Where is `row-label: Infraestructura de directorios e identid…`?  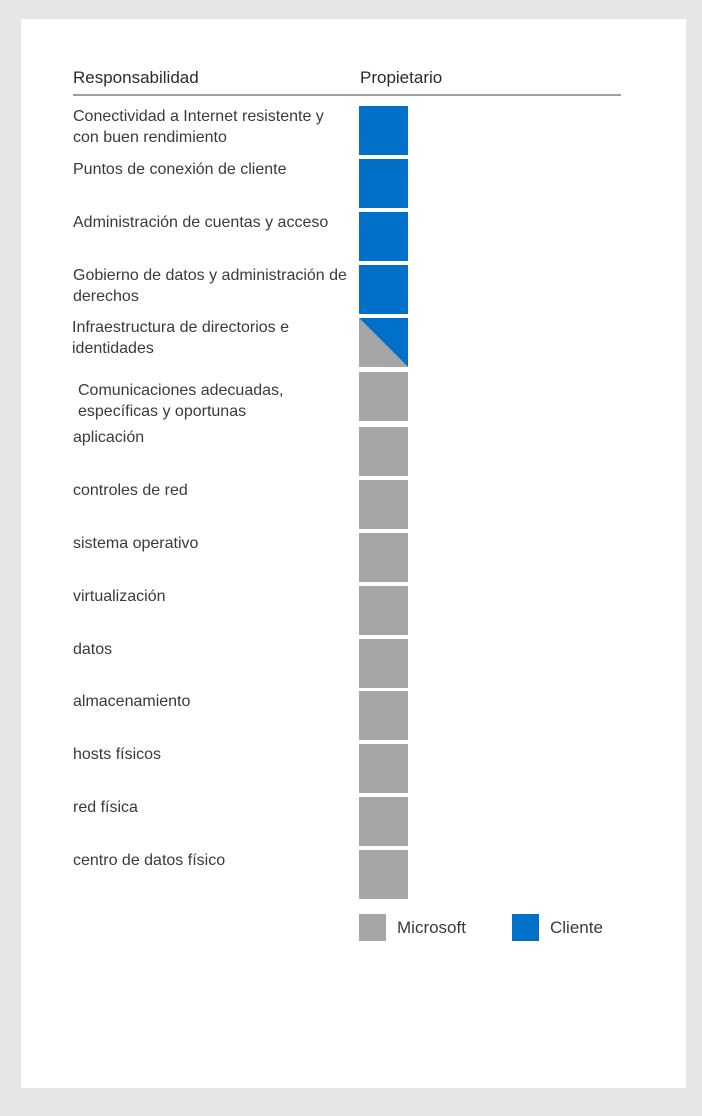 row-label: Infraestructura de directorios e identid… is located at coordinates (180, 338).